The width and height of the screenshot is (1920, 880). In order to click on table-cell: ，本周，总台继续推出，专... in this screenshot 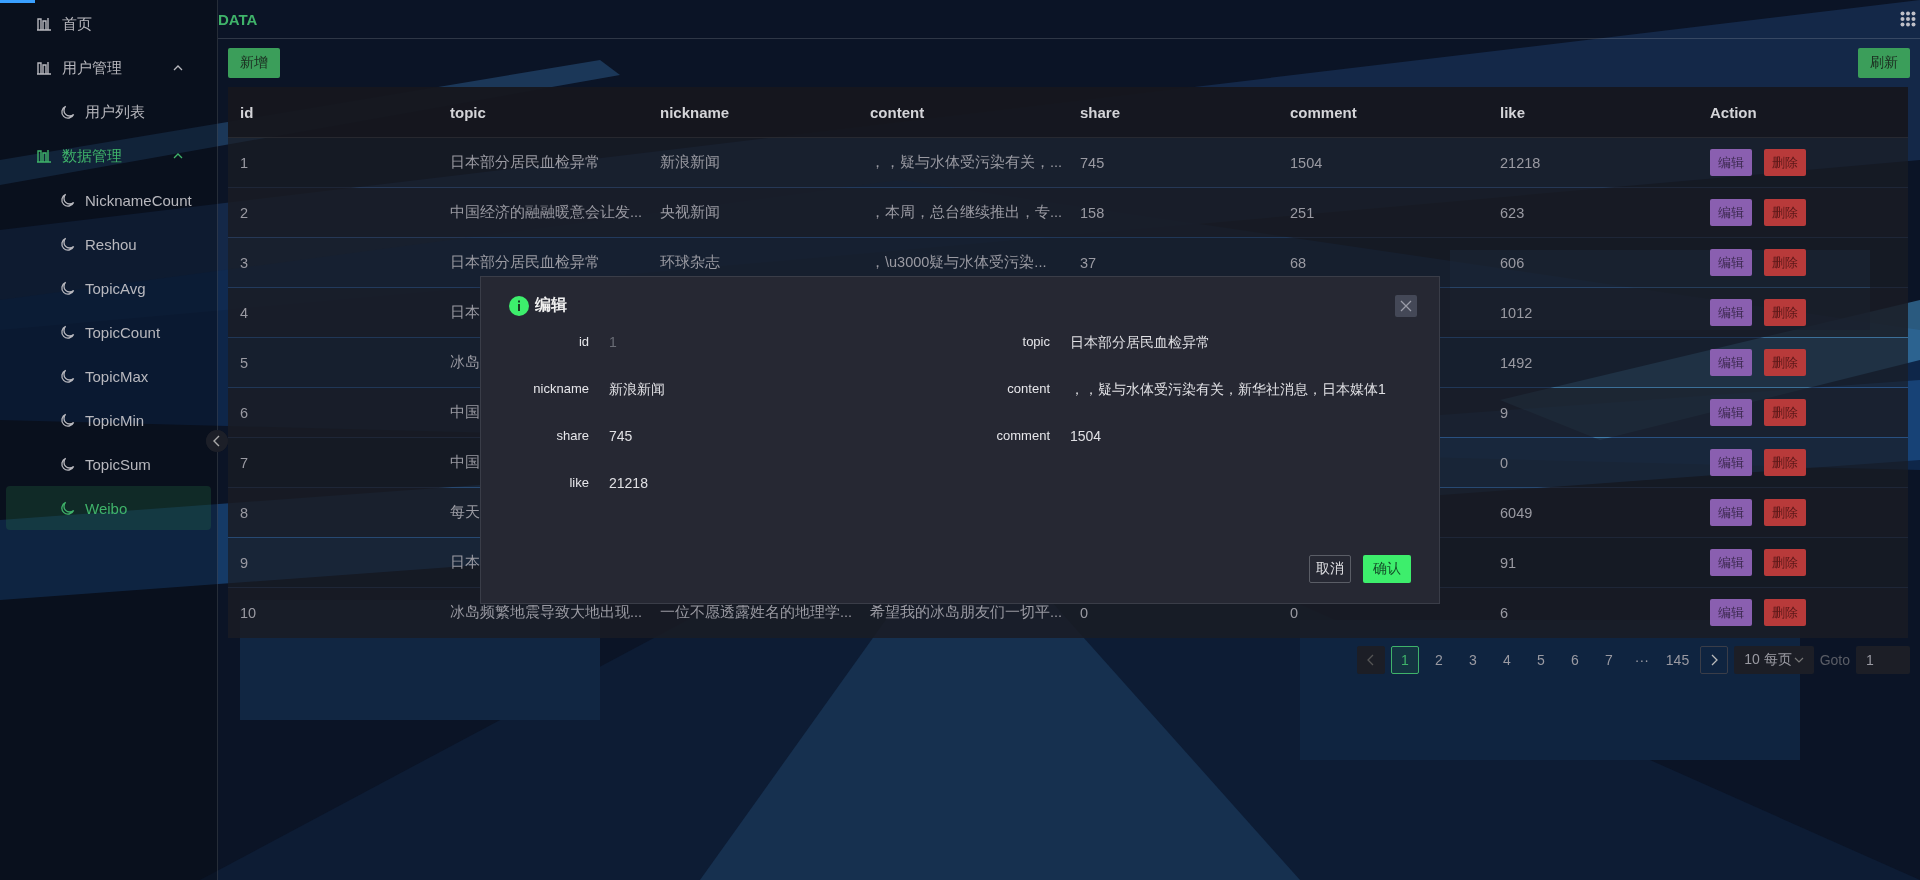, I will do `click(966, 212)`.